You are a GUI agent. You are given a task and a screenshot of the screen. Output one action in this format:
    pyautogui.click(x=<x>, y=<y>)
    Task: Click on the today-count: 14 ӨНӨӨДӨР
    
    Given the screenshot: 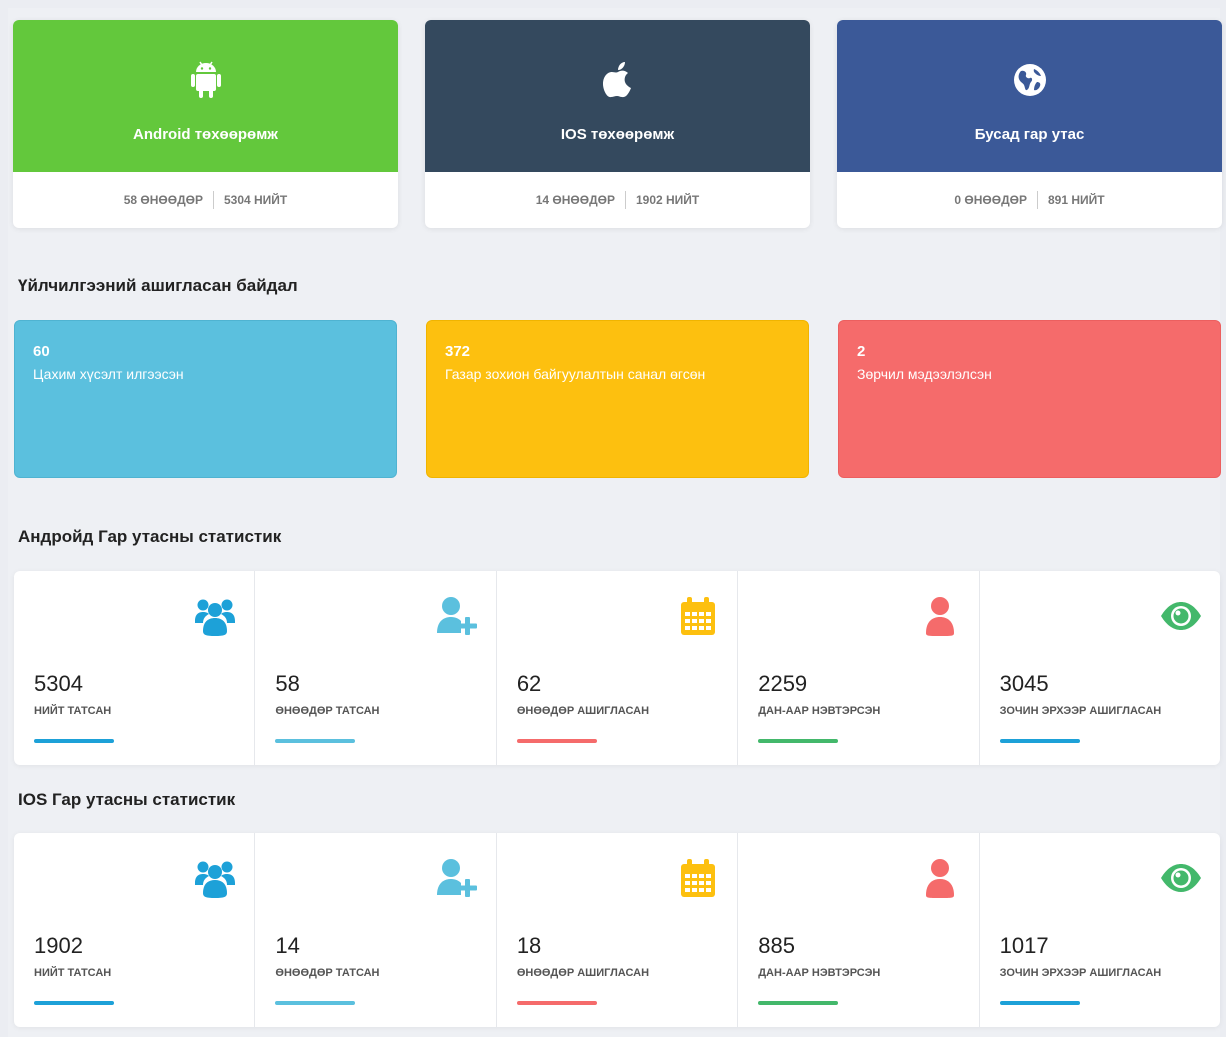 What is the action you would take?
    pyautogui.click(x=575, y=200)
    